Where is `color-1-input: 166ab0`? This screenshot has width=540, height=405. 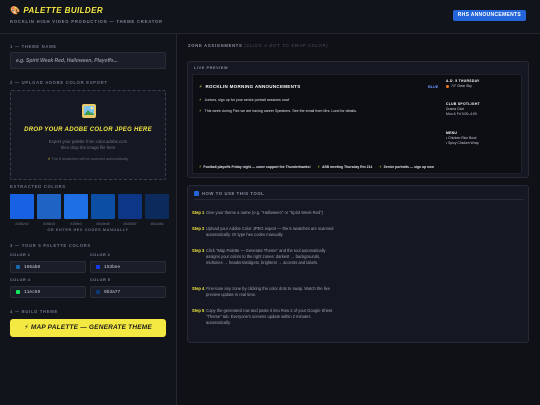
color-1-input: 166ab0 is located at coordinates (48, 267).